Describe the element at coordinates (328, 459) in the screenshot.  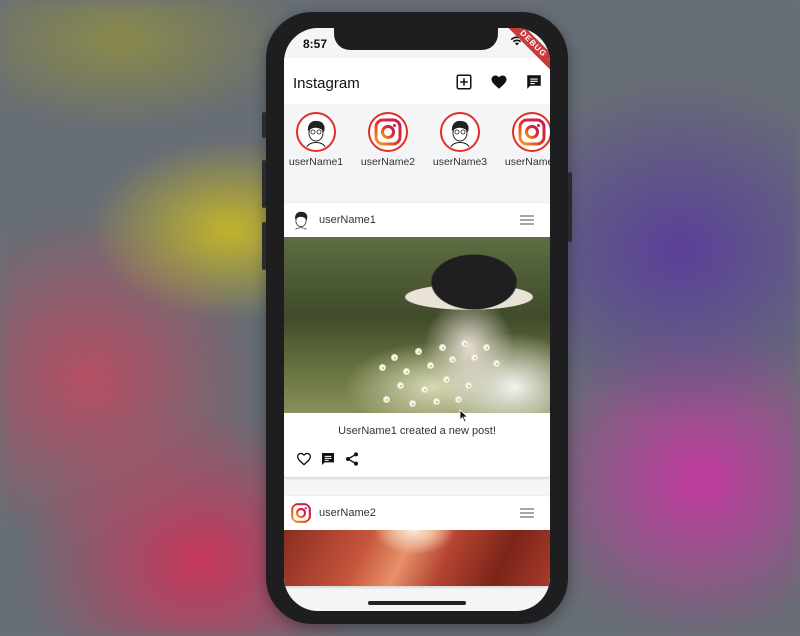
I see `comment-icon` at that location.